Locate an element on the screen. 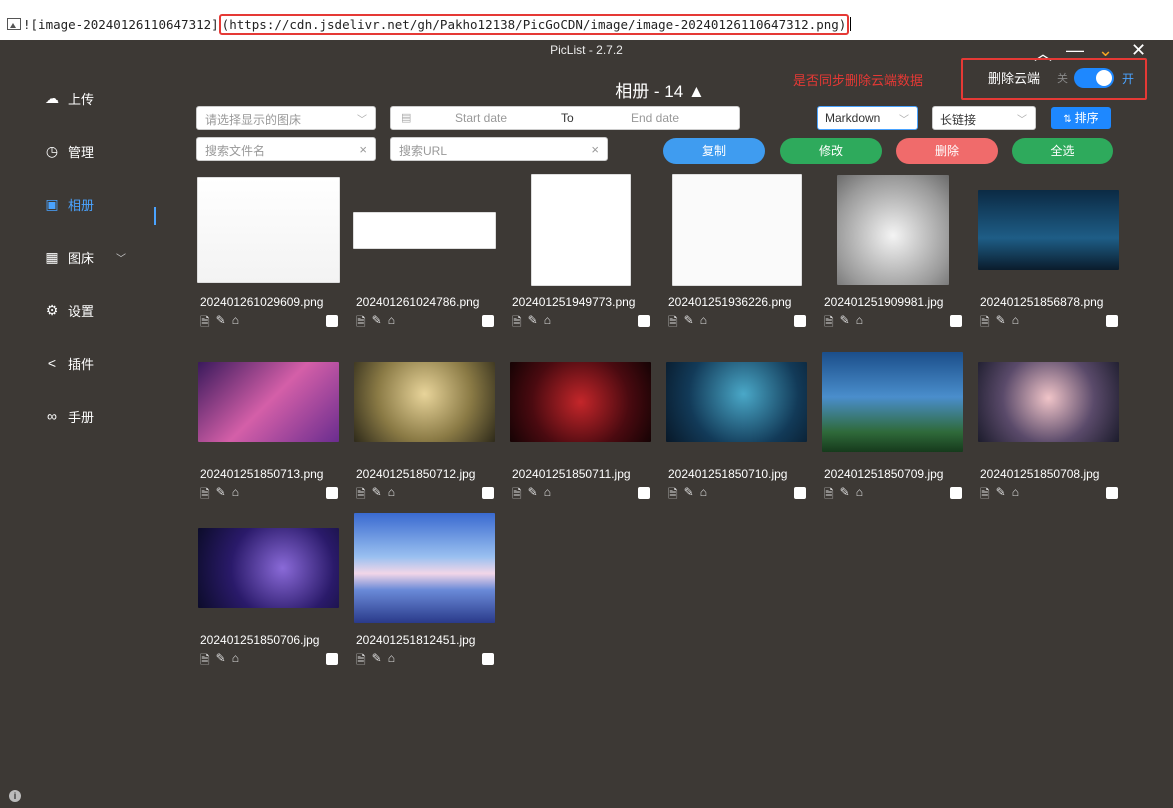 This screenshot has width=1173, height=808. modify-button: 修改 is located at coordinates (831, 151).